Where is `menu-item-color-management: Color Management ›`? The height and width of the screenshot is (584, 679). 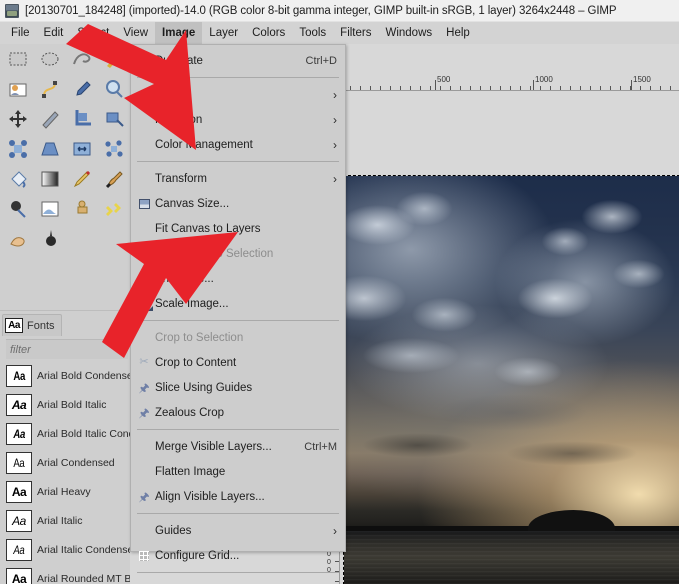
menu-item-color-management: Color Management › is located at coordinates (238, 144).